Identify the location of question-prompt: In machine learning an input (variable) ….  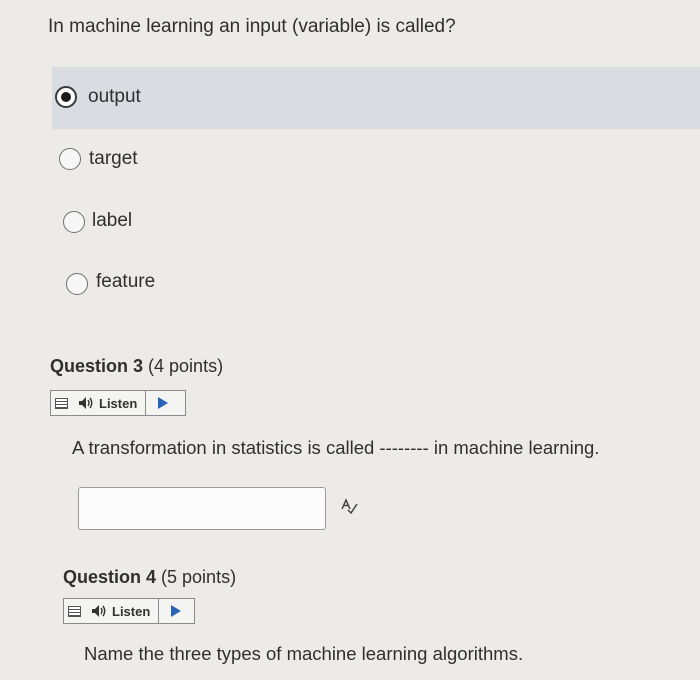
(252, 26).